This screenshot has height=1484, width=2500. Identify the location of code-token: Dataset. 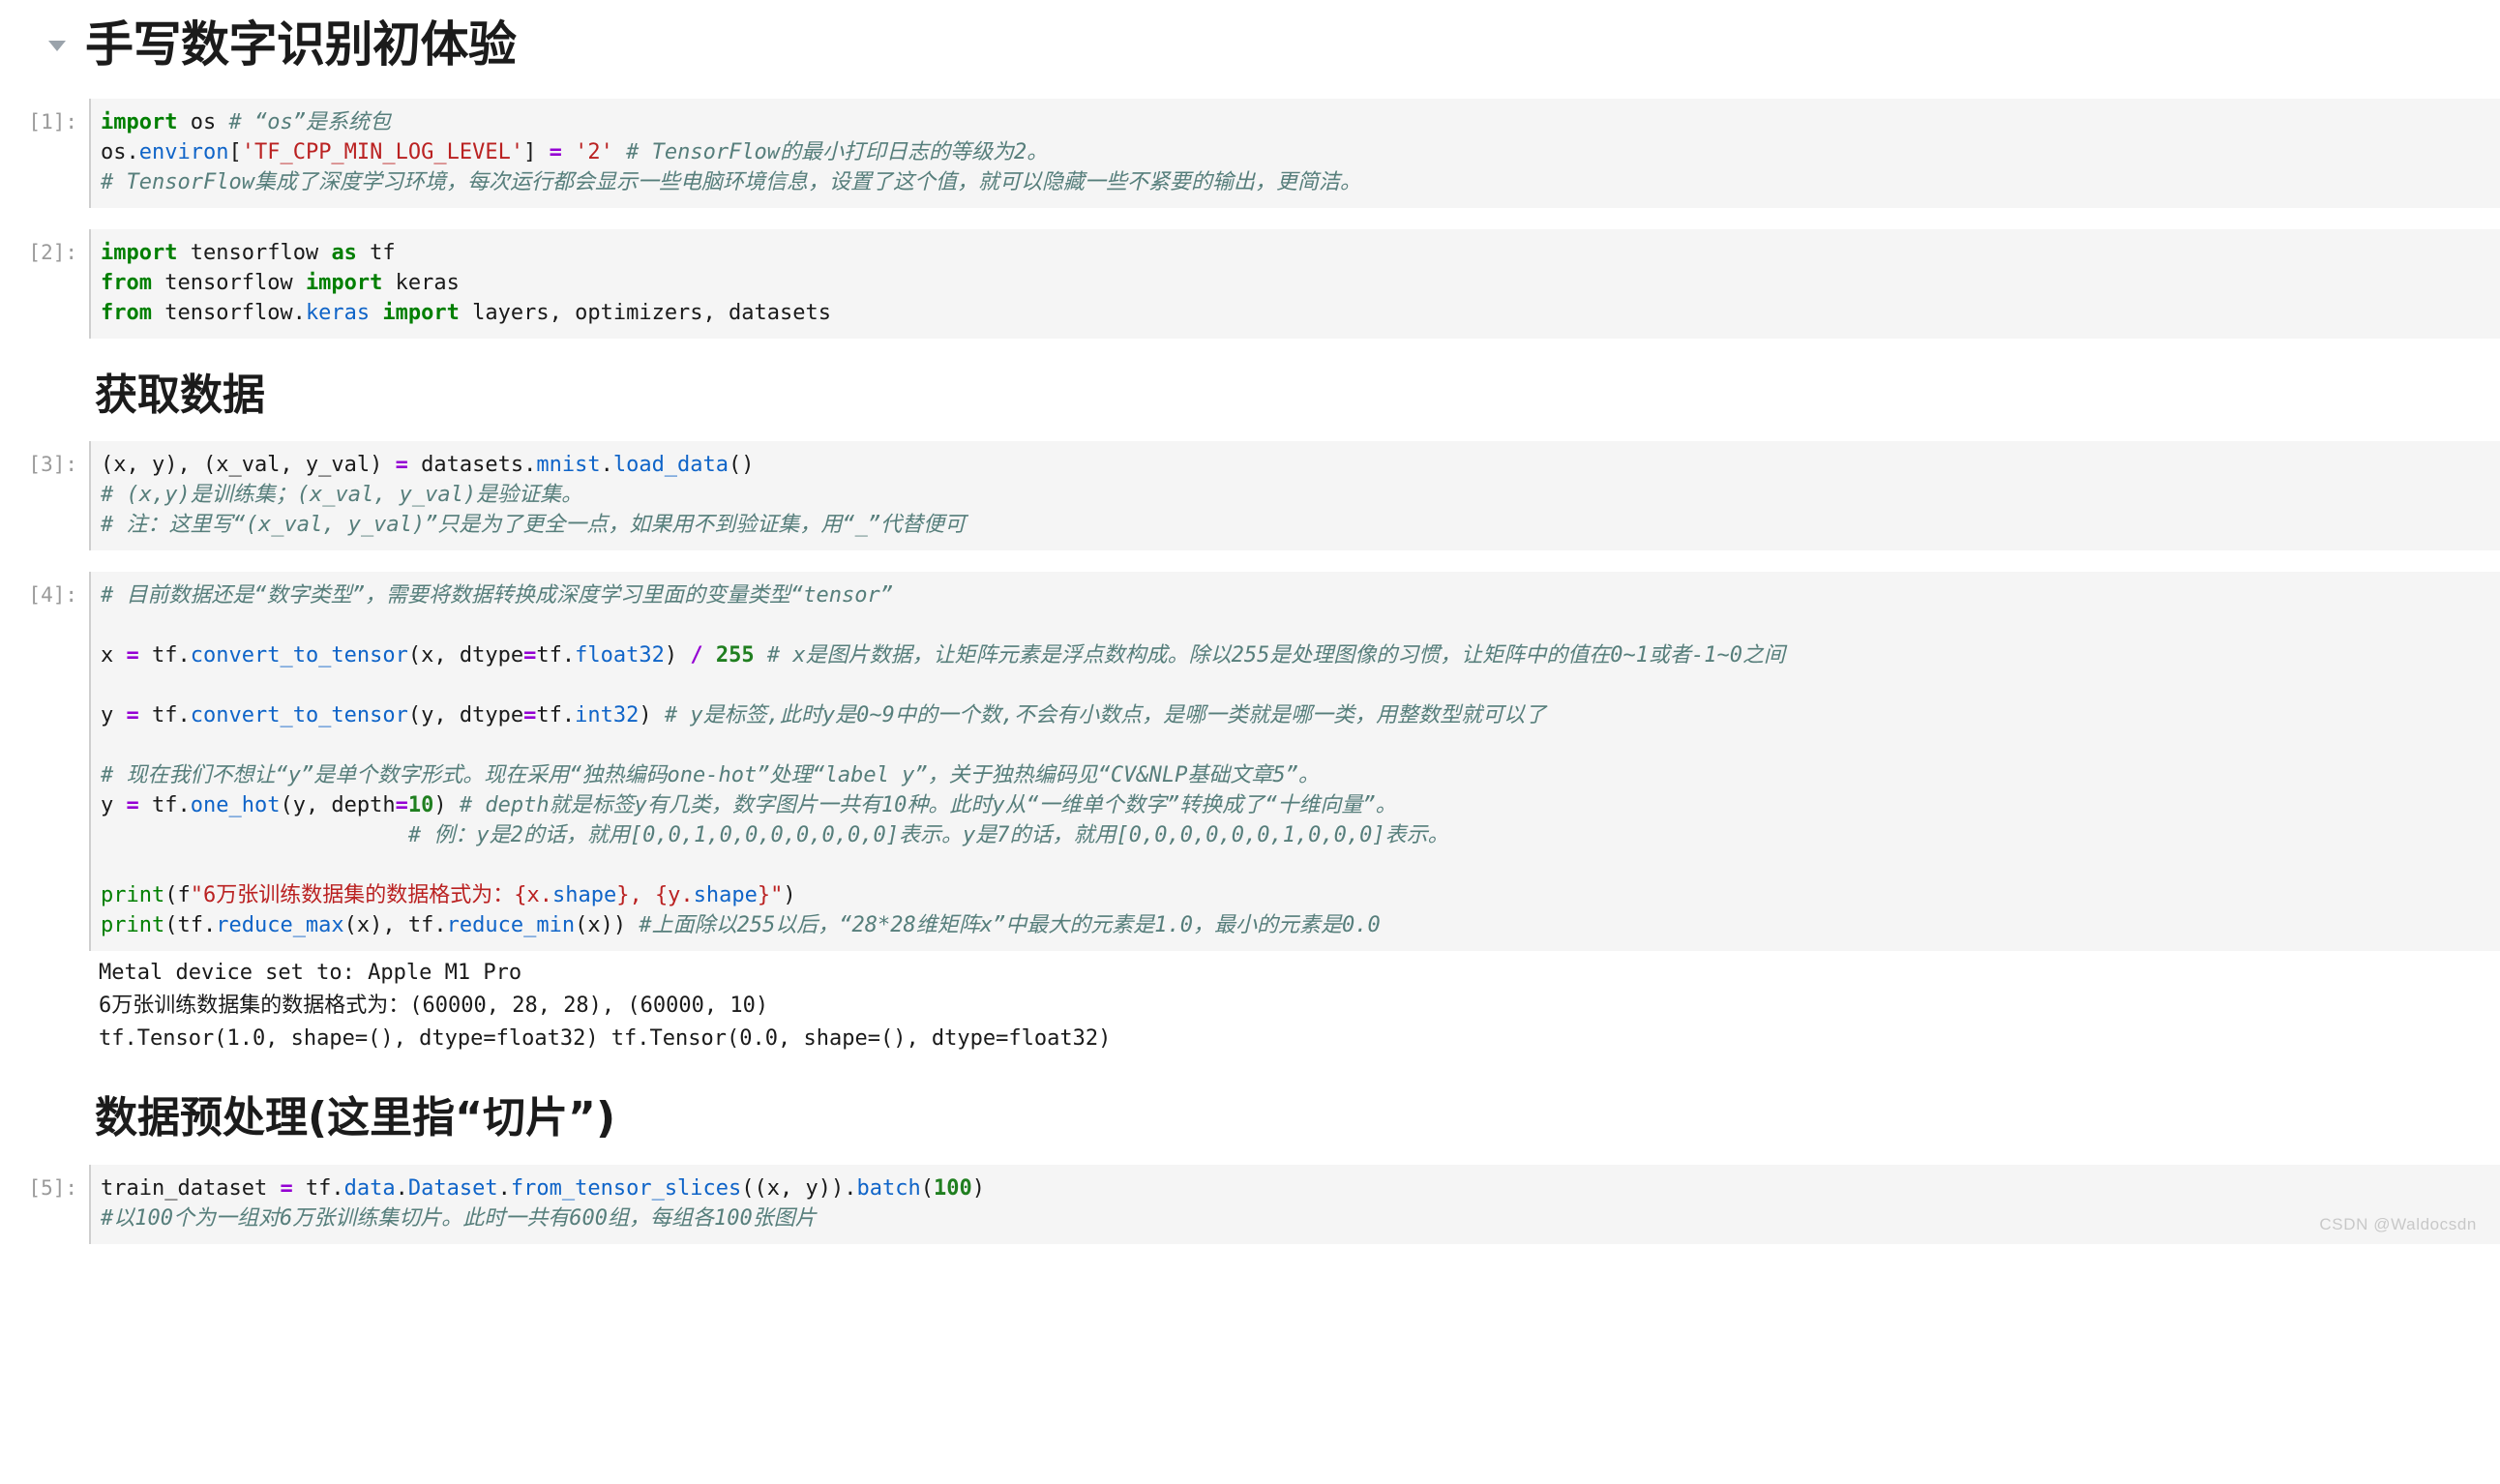
(452, 1188).